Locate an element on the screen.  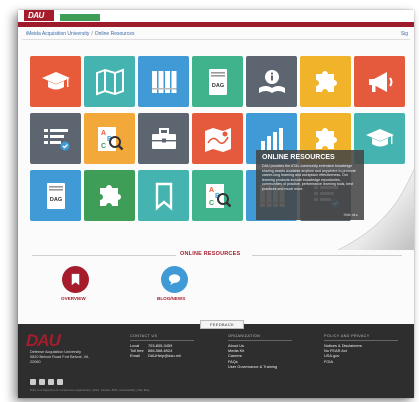
top-bar: DAU is located at coordinates (216, 16).